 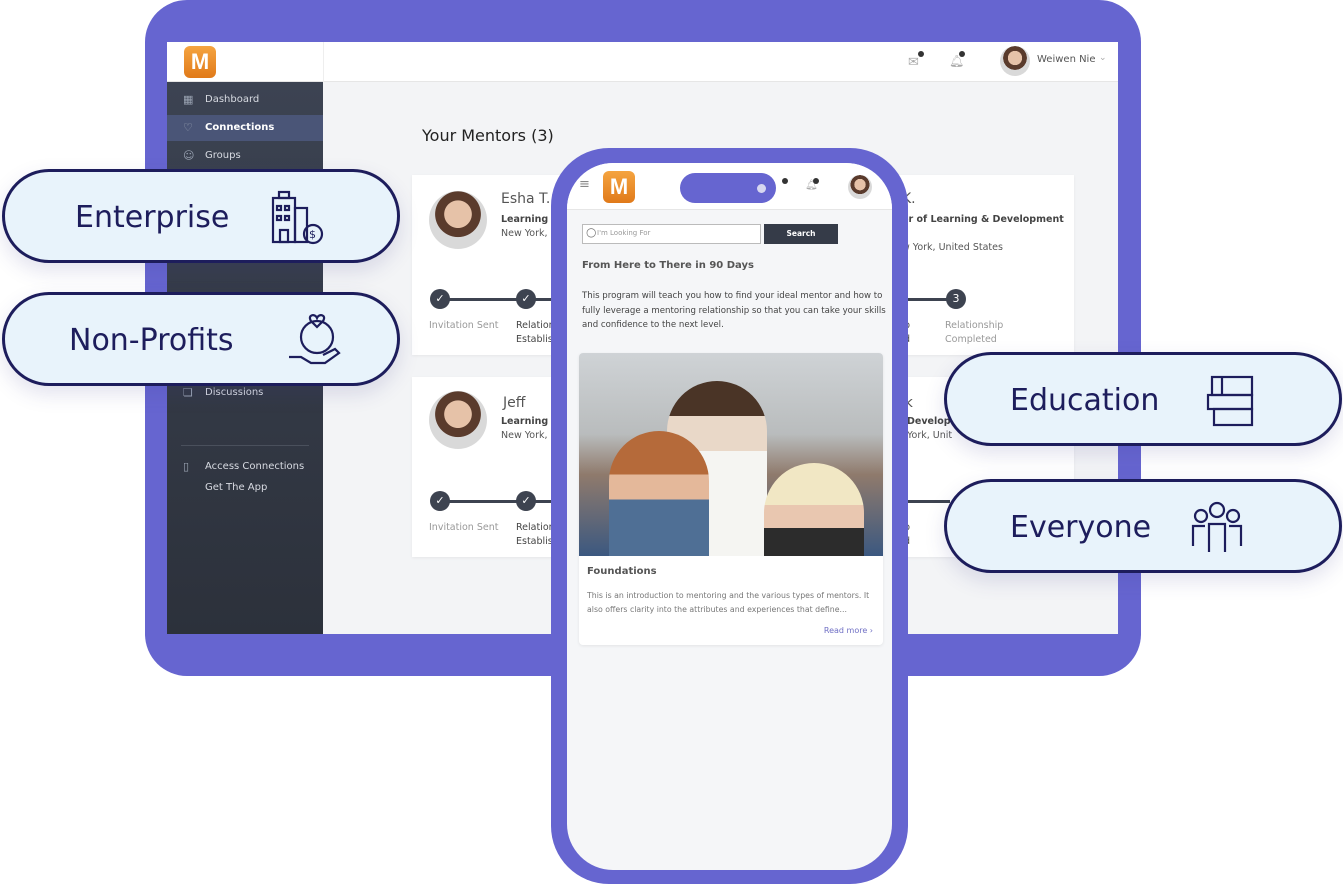 What do you see at coordinates (971, 339) in the screenshot?
I see `step-label: Completed` at bounding box center [971, 339].